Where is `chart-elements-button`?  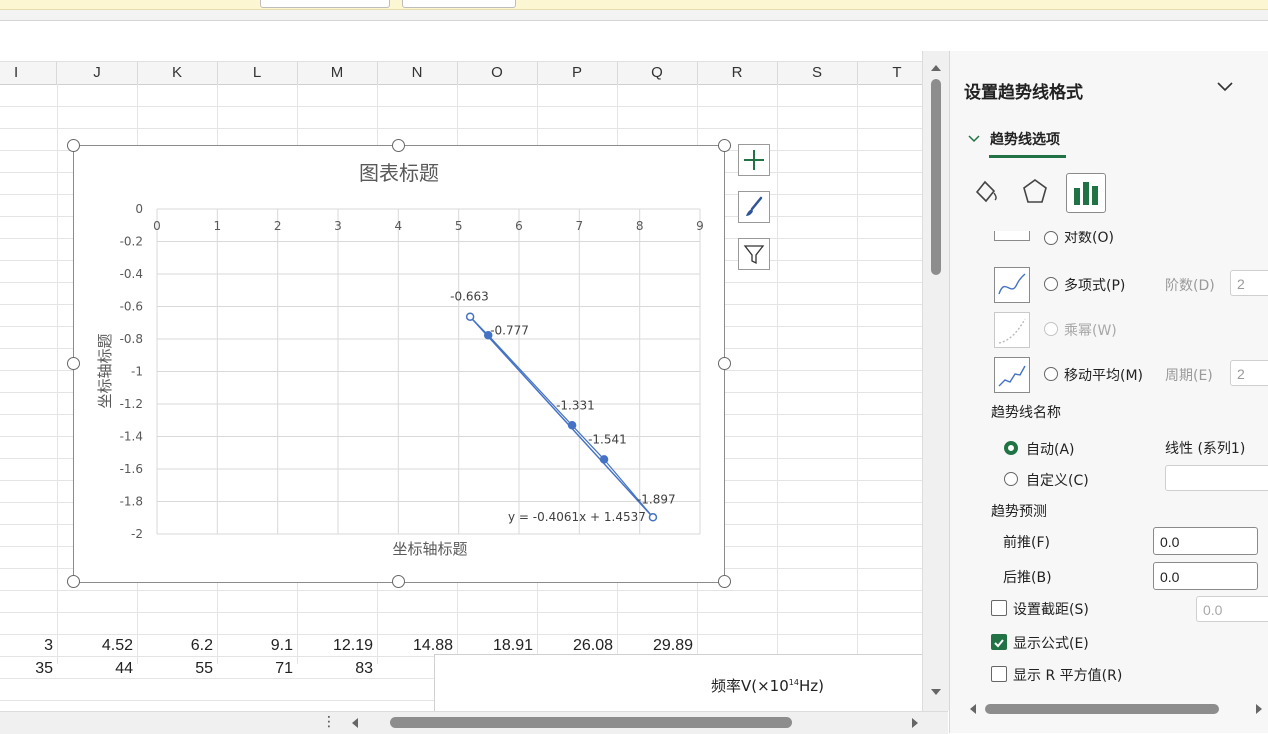 chart-elements-button is located at coordinates (754, 160).